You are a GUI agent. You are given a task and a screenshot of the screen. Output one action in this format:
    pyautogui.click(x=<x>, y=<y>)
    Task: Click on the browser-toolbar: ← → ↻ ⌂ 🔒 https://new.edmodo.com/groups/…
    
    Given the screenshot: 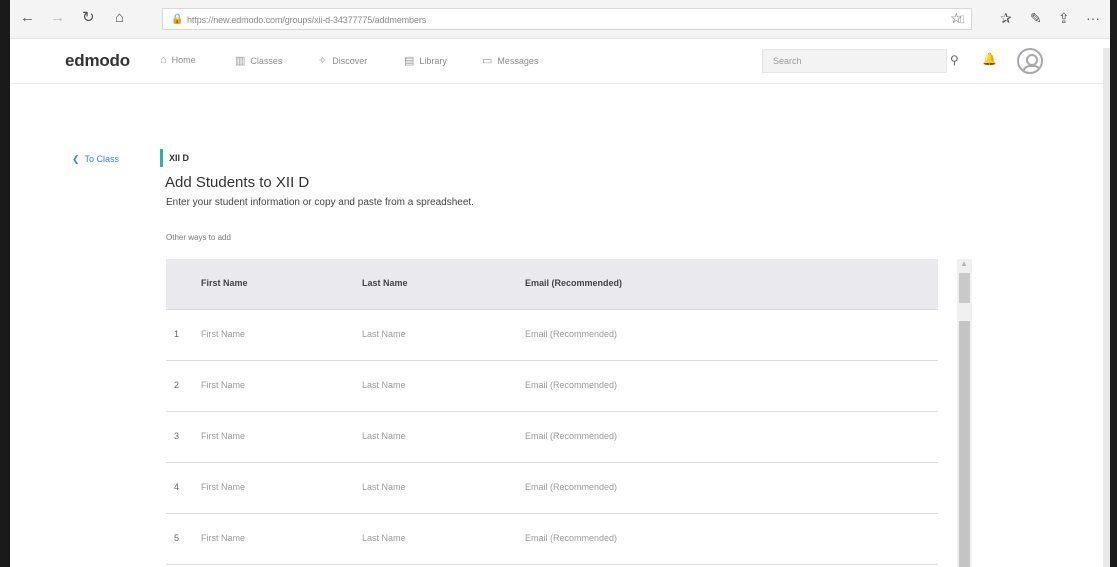 What is the action you would take?
    pyautogui.click(x=560, y=19)
    